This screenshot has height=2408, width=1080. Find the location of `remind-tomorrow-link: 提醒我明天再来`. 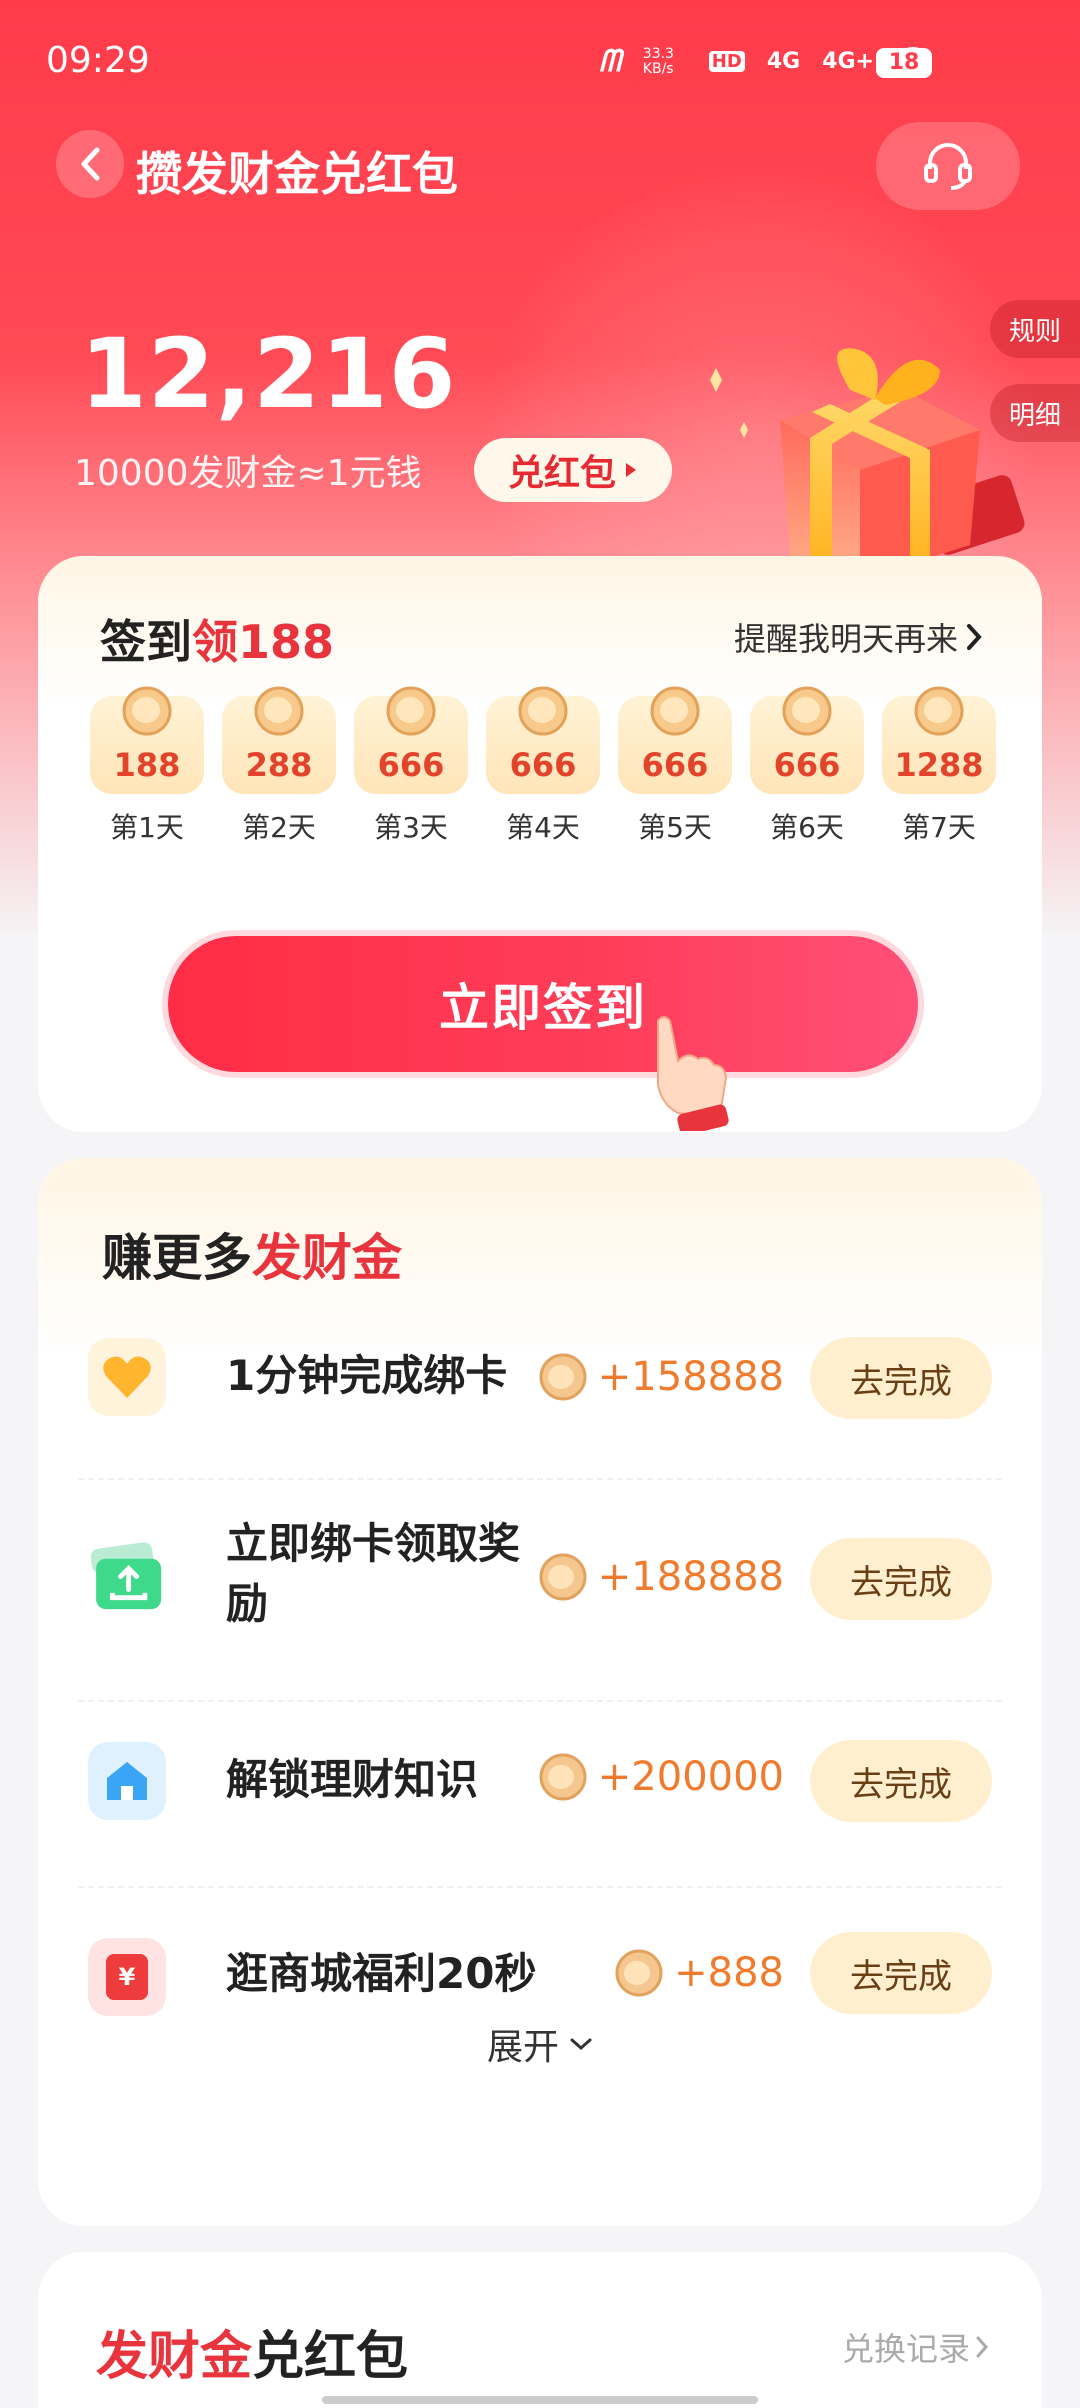

remind-tomorrow-link: 提醒我明天再来 is located at coordinates (858, 637).